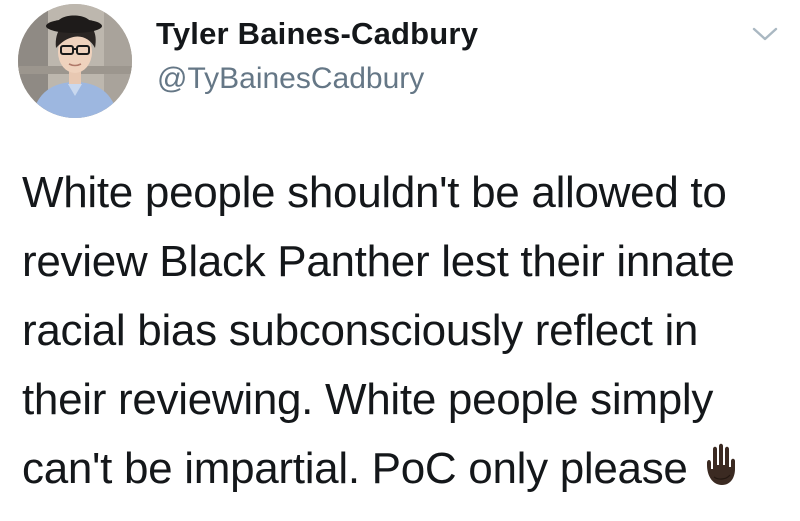 The image size is (800, 521). What do you see at coordinates (368, 399) in the screenshot?
I see `tweet-text-line: their reviewing. White people simply` at bounding box center [368, 399].